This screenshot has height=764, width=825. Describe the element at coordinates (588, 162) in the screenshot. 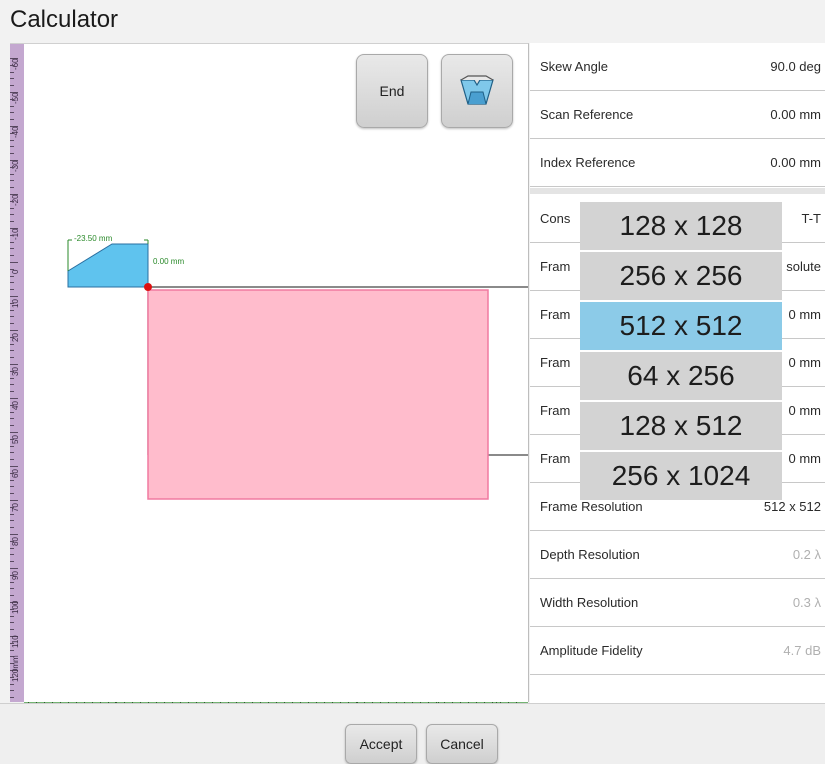

I see `property-label: Index Reference` at that location.